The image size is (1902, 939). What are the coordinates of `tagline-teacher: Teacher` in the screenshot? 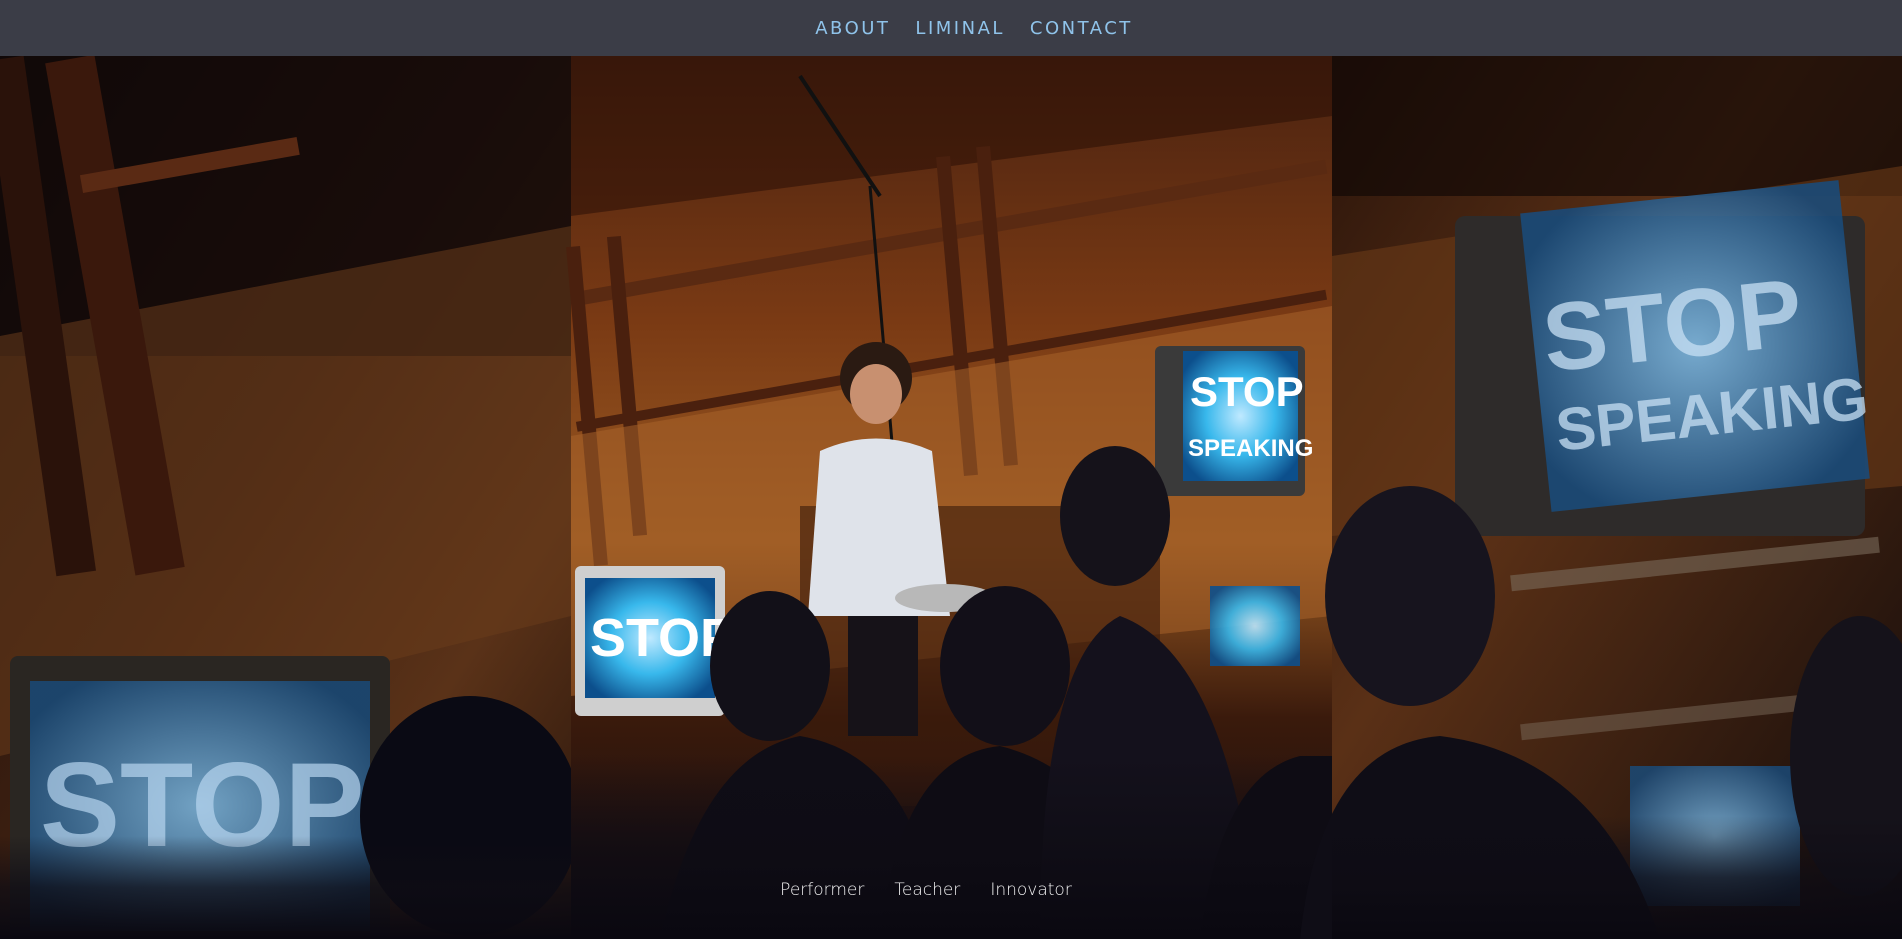 It's located at (927, 890).